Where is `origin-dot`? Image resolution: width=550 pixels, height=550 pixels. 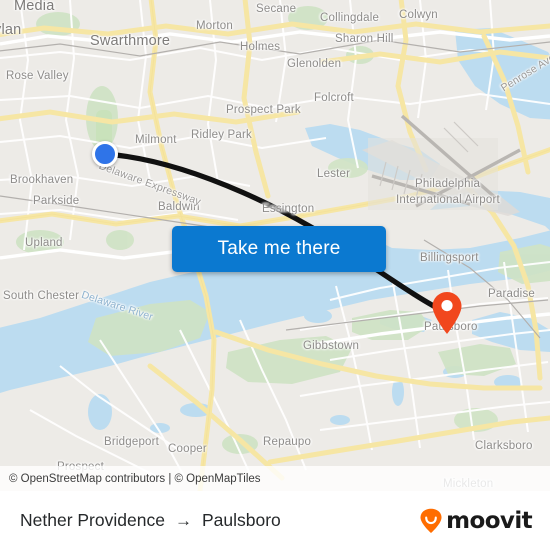 origin-dot is located at coordinates (105, 154).